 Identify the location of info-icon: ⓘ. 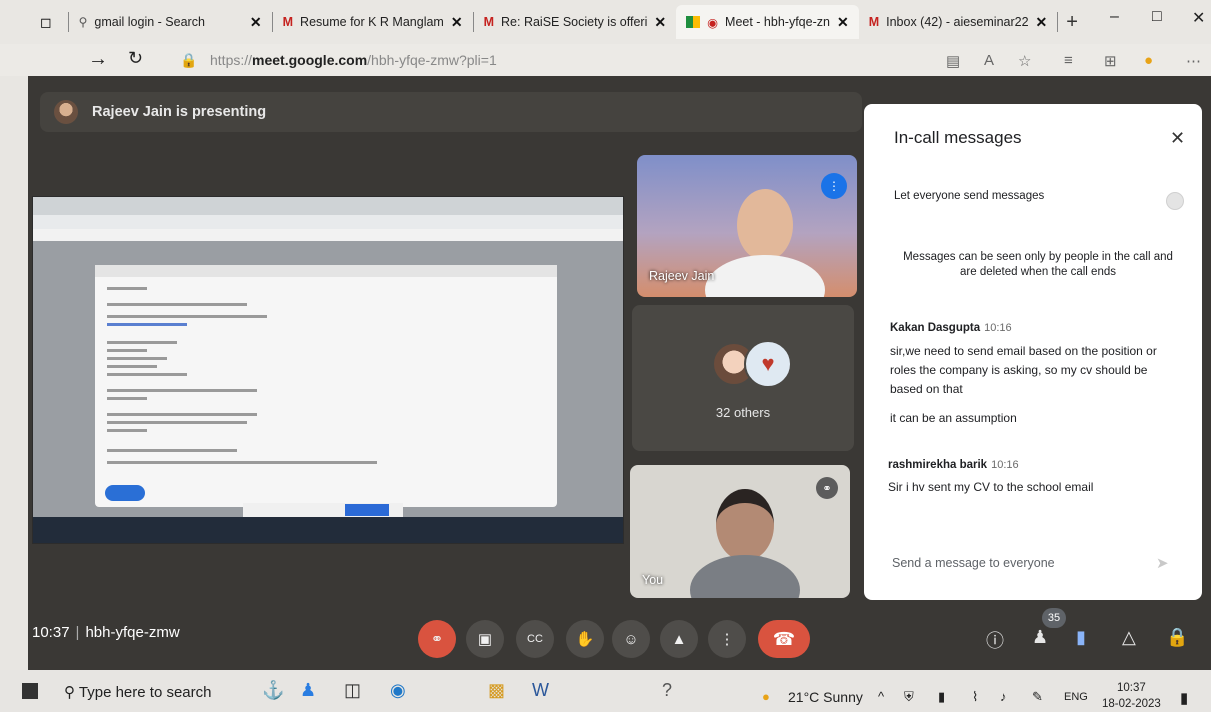
(995, 640).